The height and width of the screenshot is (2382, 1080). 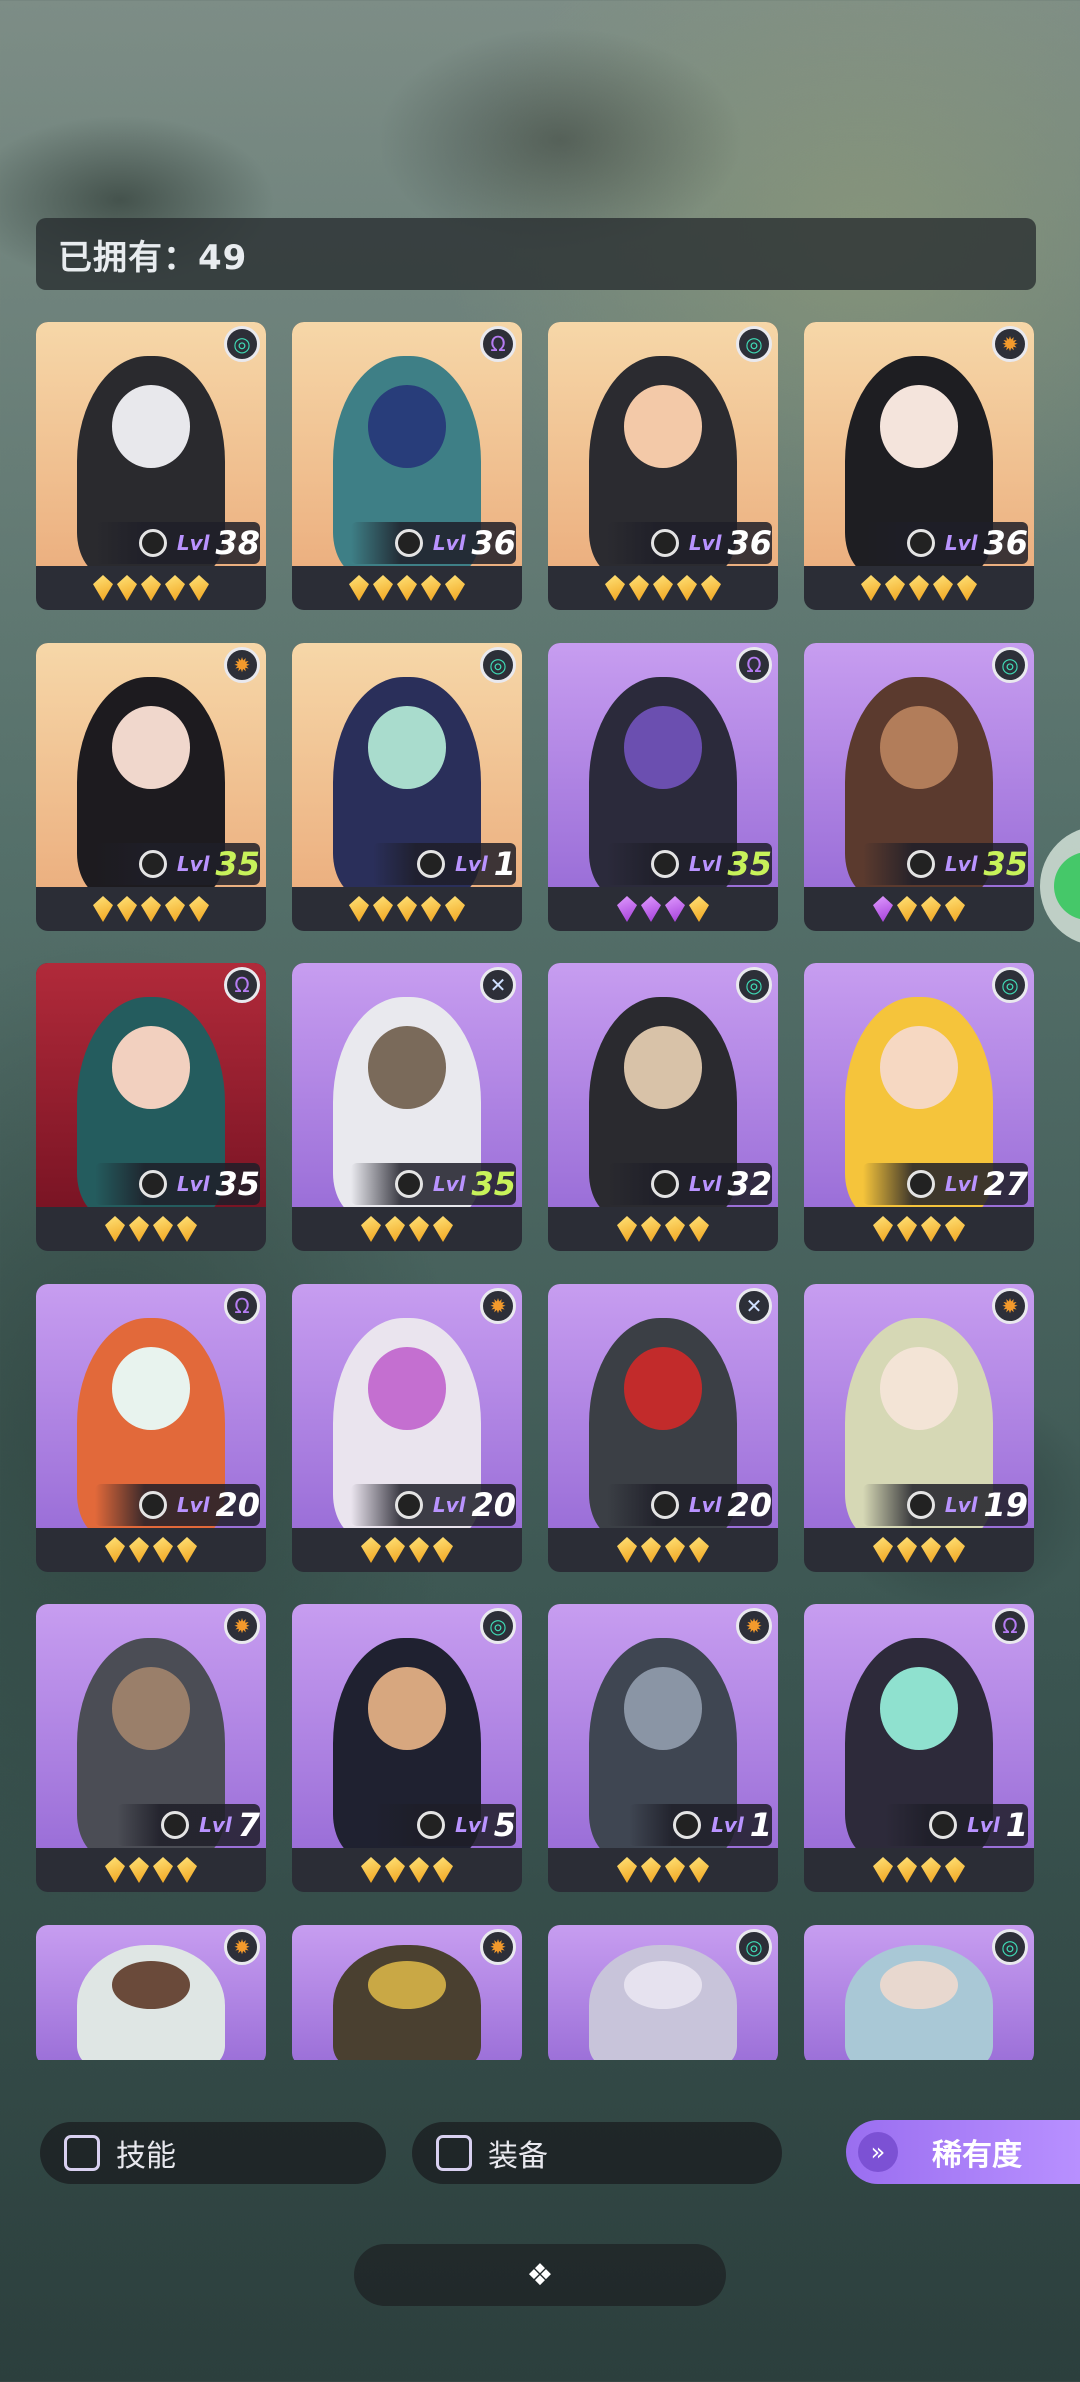 I want to click on hero-card: ✹ Lvl 19, so click(x=919, y=1428).